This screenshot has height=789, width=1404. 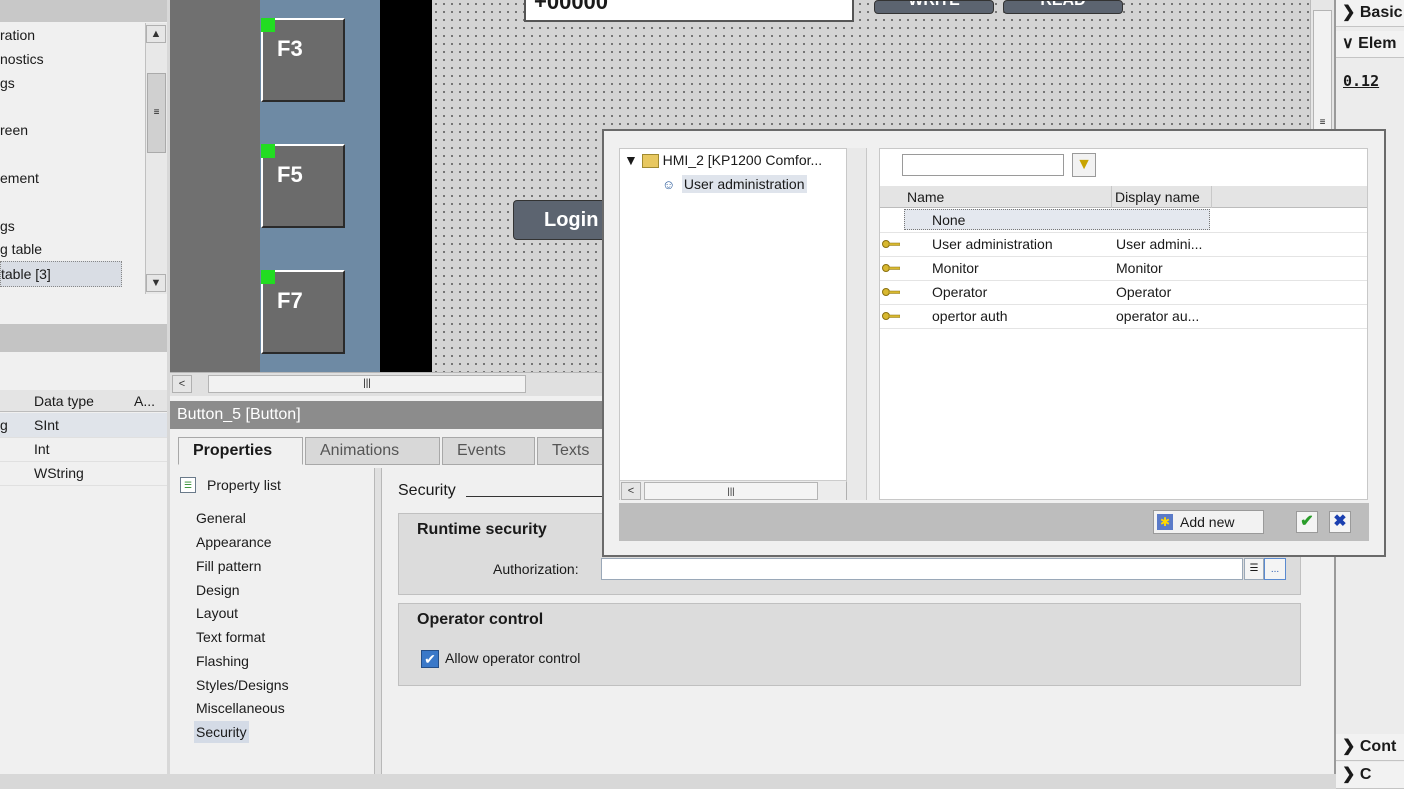 What do you see at coordinates (372, 451) in the screenshot?
I see `tab-animations: Animations` at bounding box center [372, 451].